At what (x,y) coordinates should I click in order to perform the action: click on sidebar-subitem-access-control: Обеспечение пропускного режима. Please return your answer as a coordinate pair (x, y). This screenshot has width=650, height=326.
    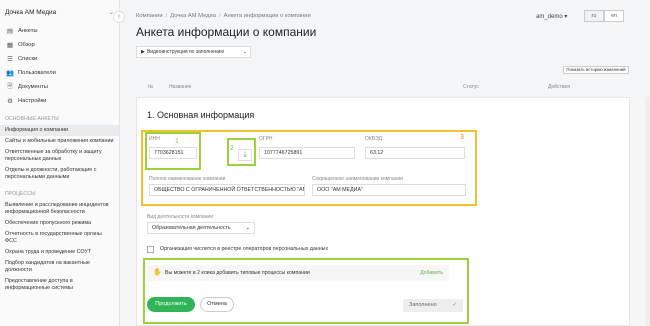
    Looking at the image, I should click on (59, 223).